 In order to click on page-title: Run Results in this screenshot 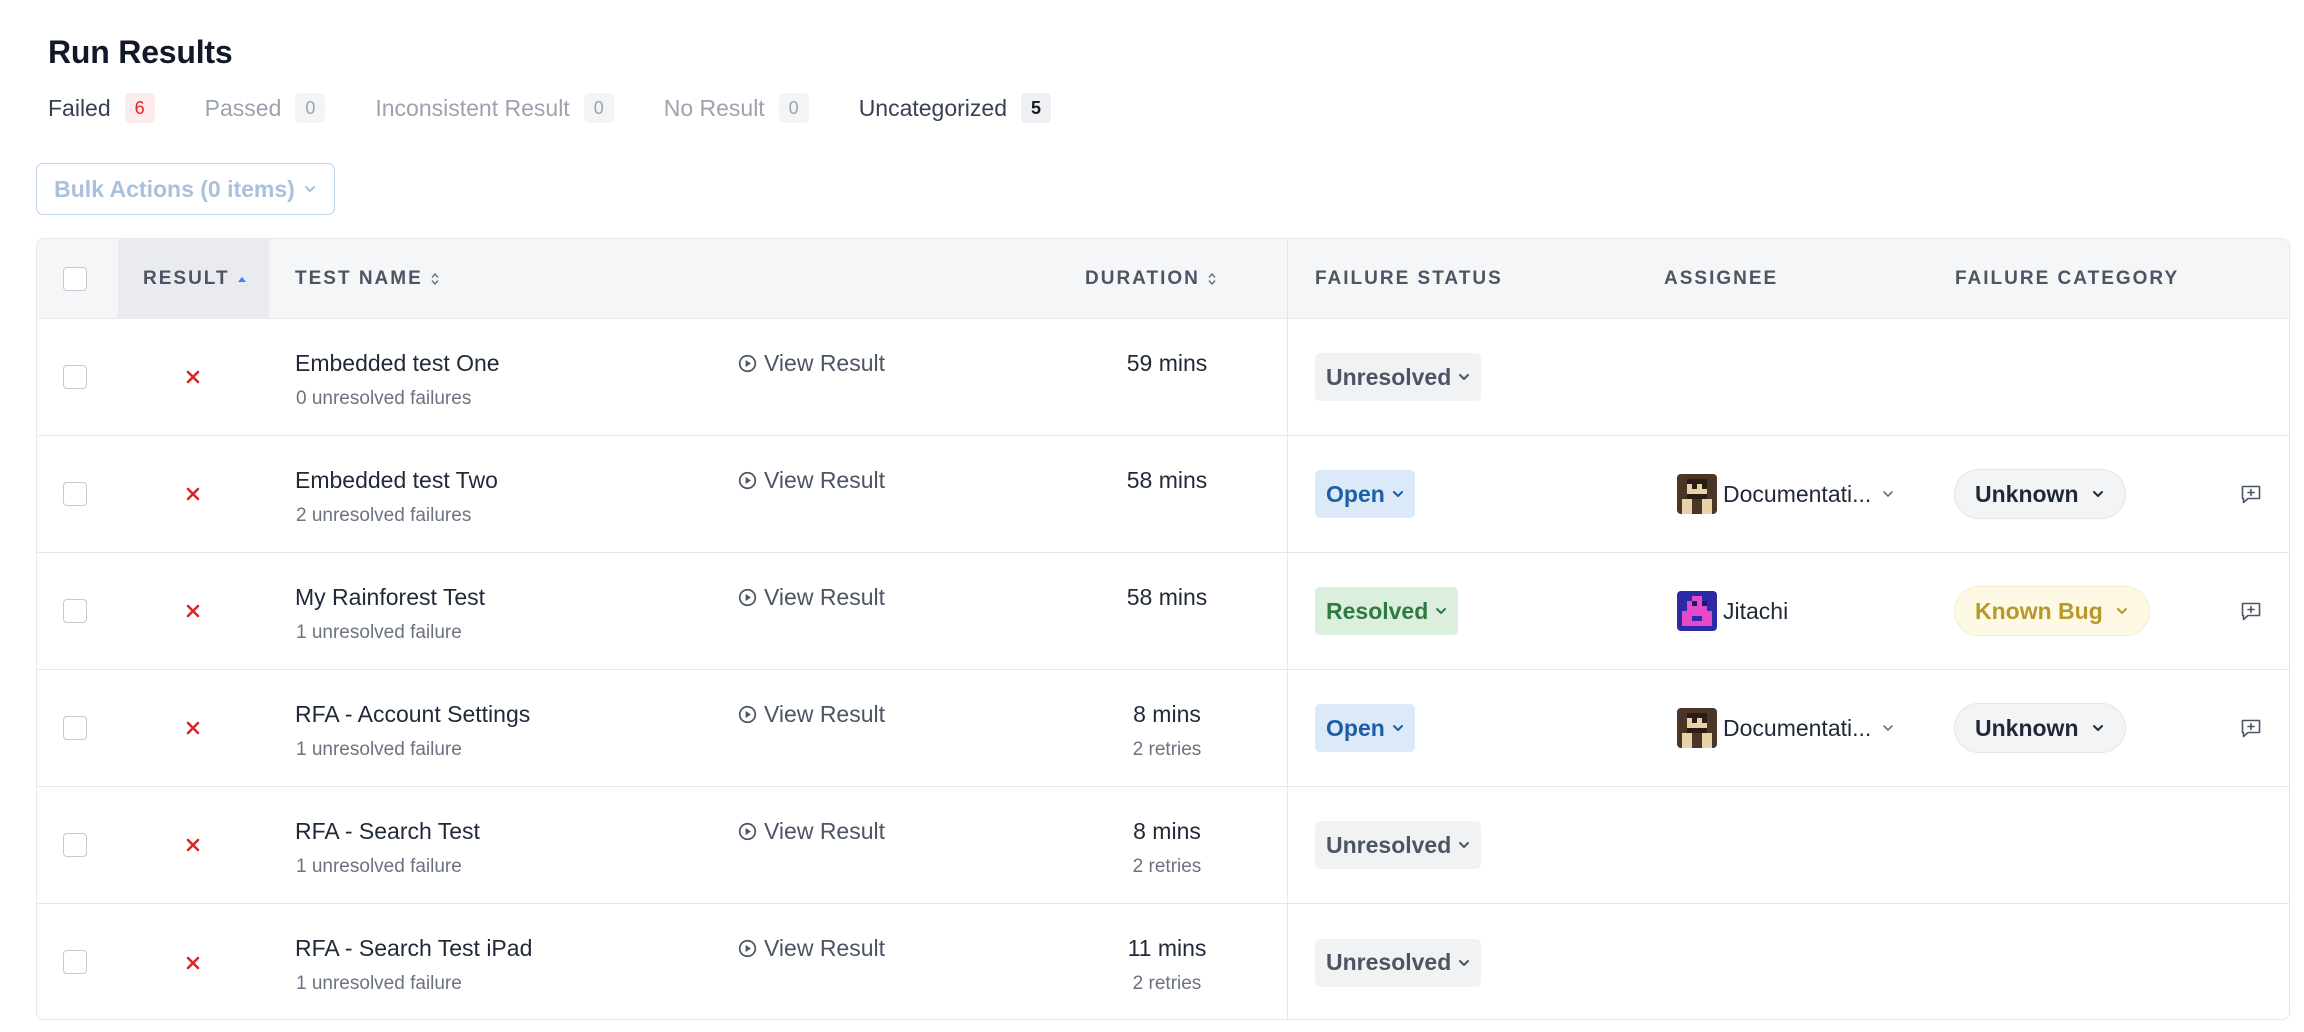, I will do `click(140, 52)`.